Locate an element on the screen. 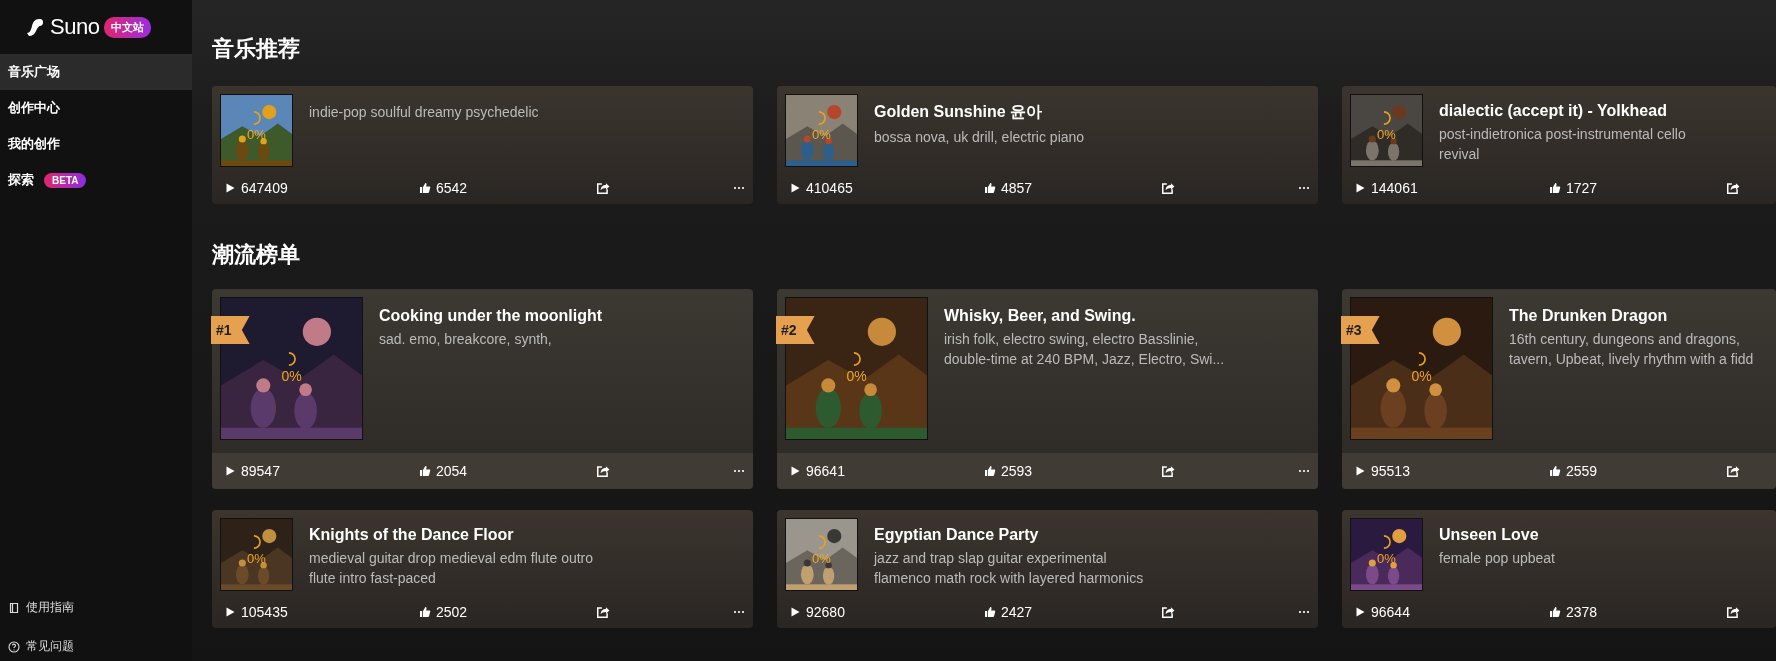  song-card: 0% Whisky, Beer, and Swing. irish folk, electro swing, electro Basslinie, double-time at 240 BPM, Jazz, Electro, Swi... #2 96641 2593 is located at coordinates (1047, 389).